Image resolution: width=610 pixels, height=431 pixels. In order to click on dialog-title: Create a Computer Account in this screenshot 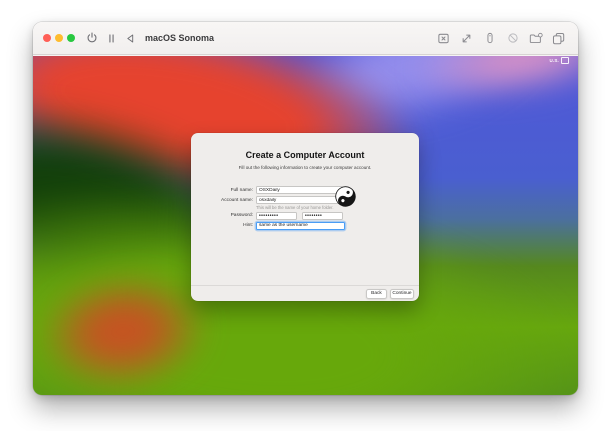, I will do `click(305, 155)`.